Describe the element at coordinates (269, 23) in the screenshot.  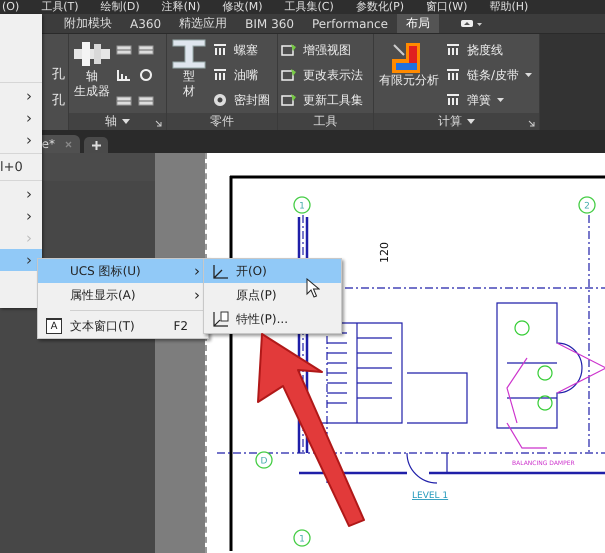
I see `ribbon-tab: BIM 360` at that location.